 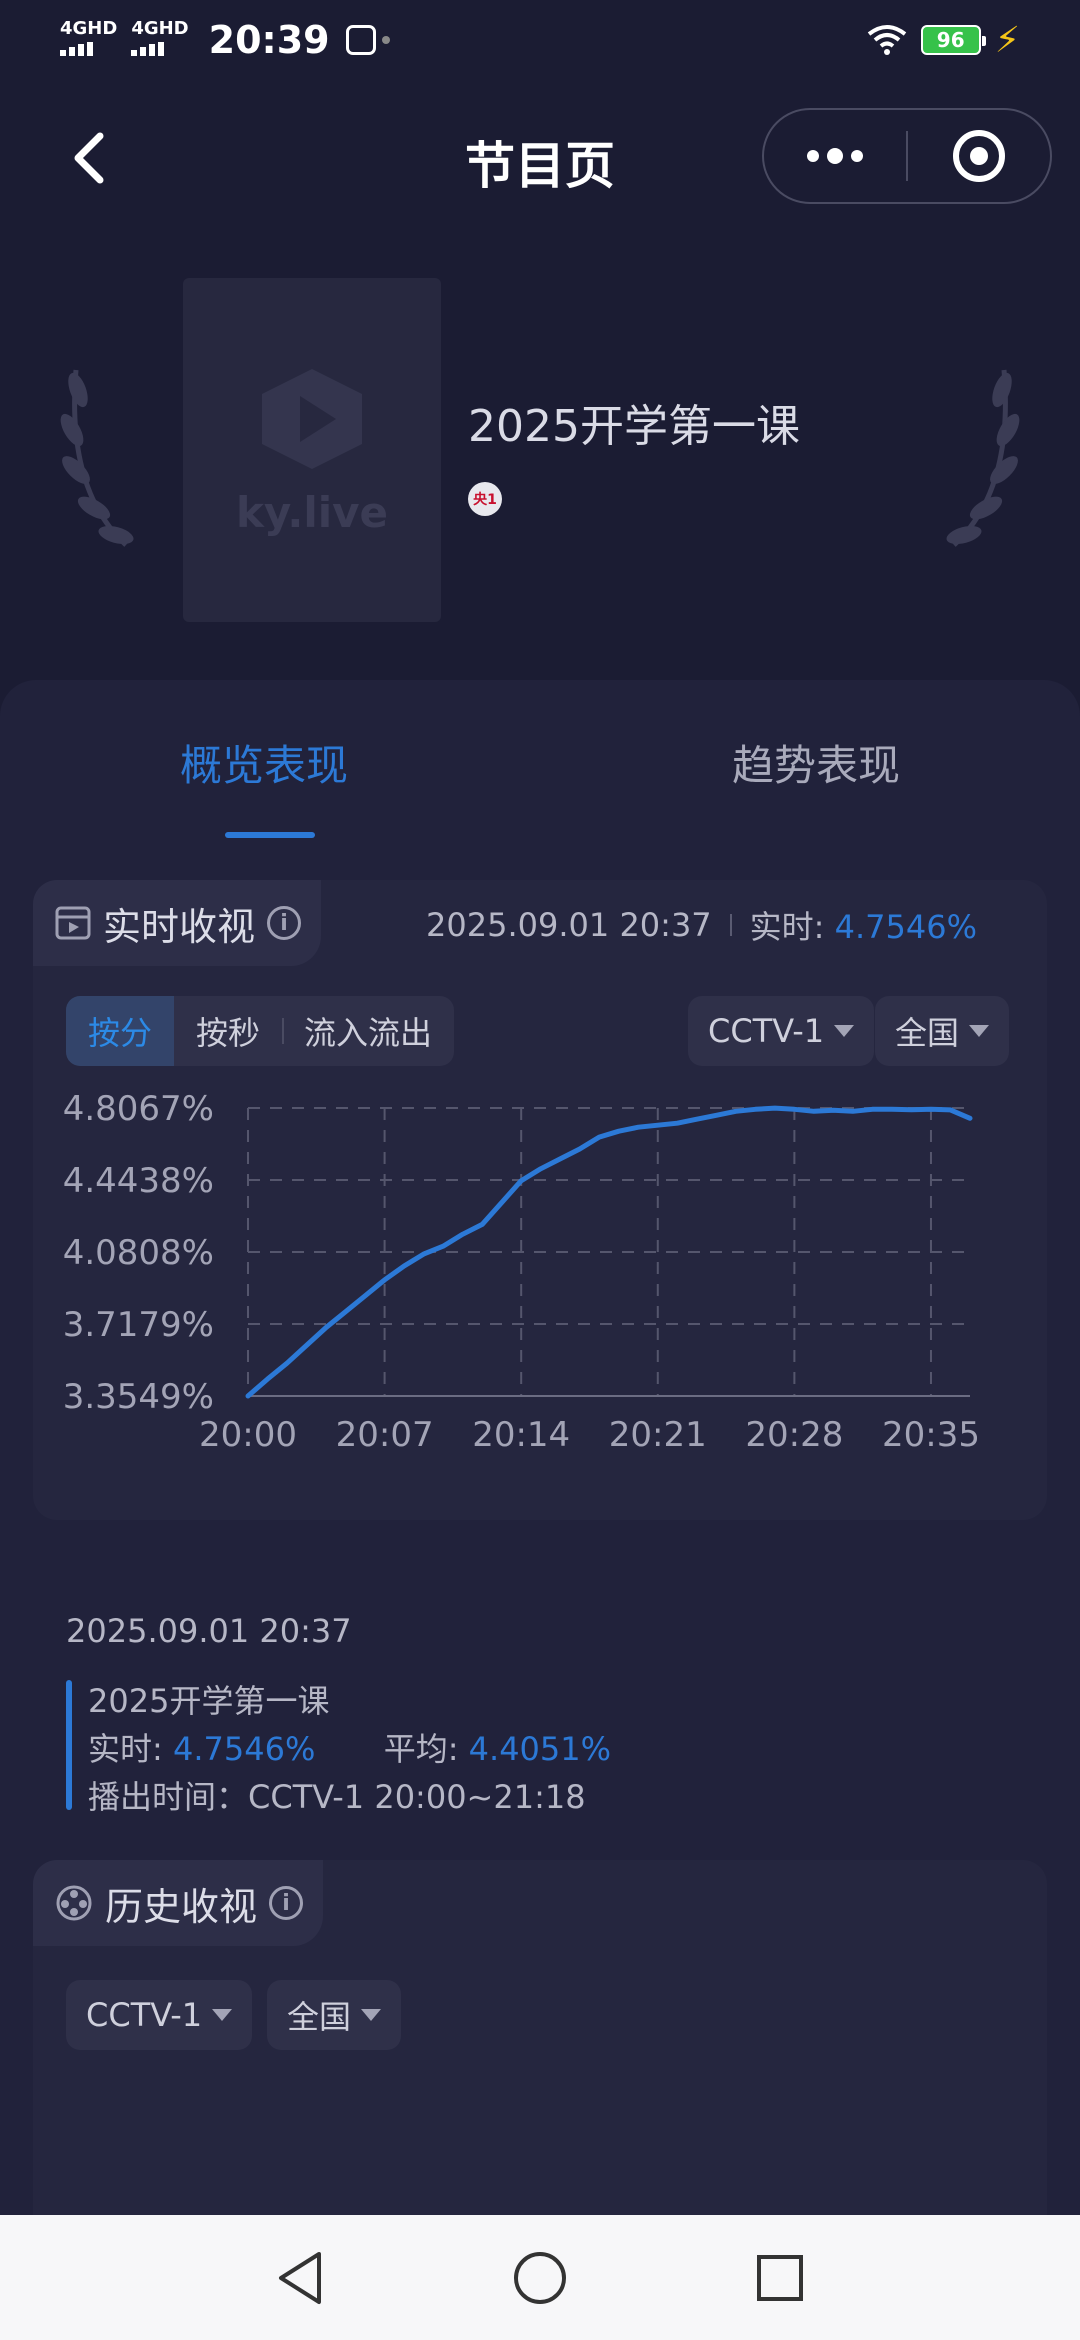 I want to click on channel-badge-text: 央1, so click(x=485, y=500).